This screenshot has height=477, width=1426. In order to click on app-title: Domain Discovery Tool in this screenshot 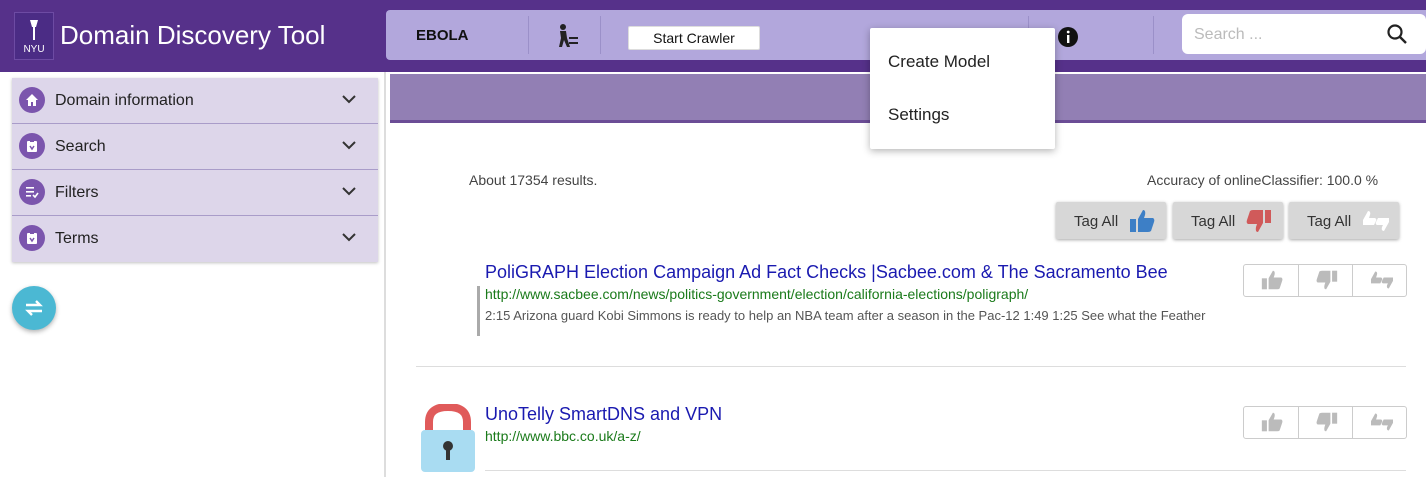, I will do `click(193, 35)`.